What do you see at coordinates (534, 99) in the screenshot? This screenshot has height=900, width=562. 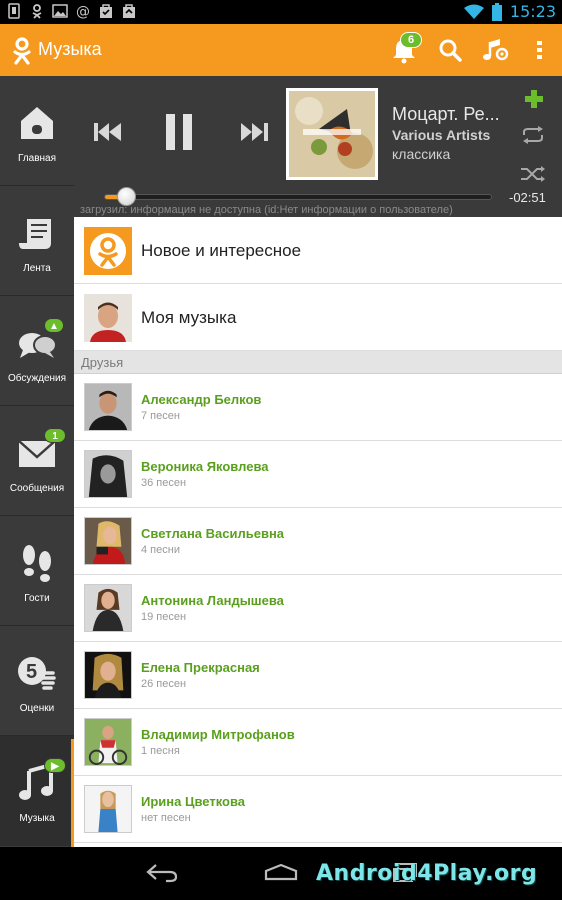 I see `add-icon` at bounding box center [534, 99].